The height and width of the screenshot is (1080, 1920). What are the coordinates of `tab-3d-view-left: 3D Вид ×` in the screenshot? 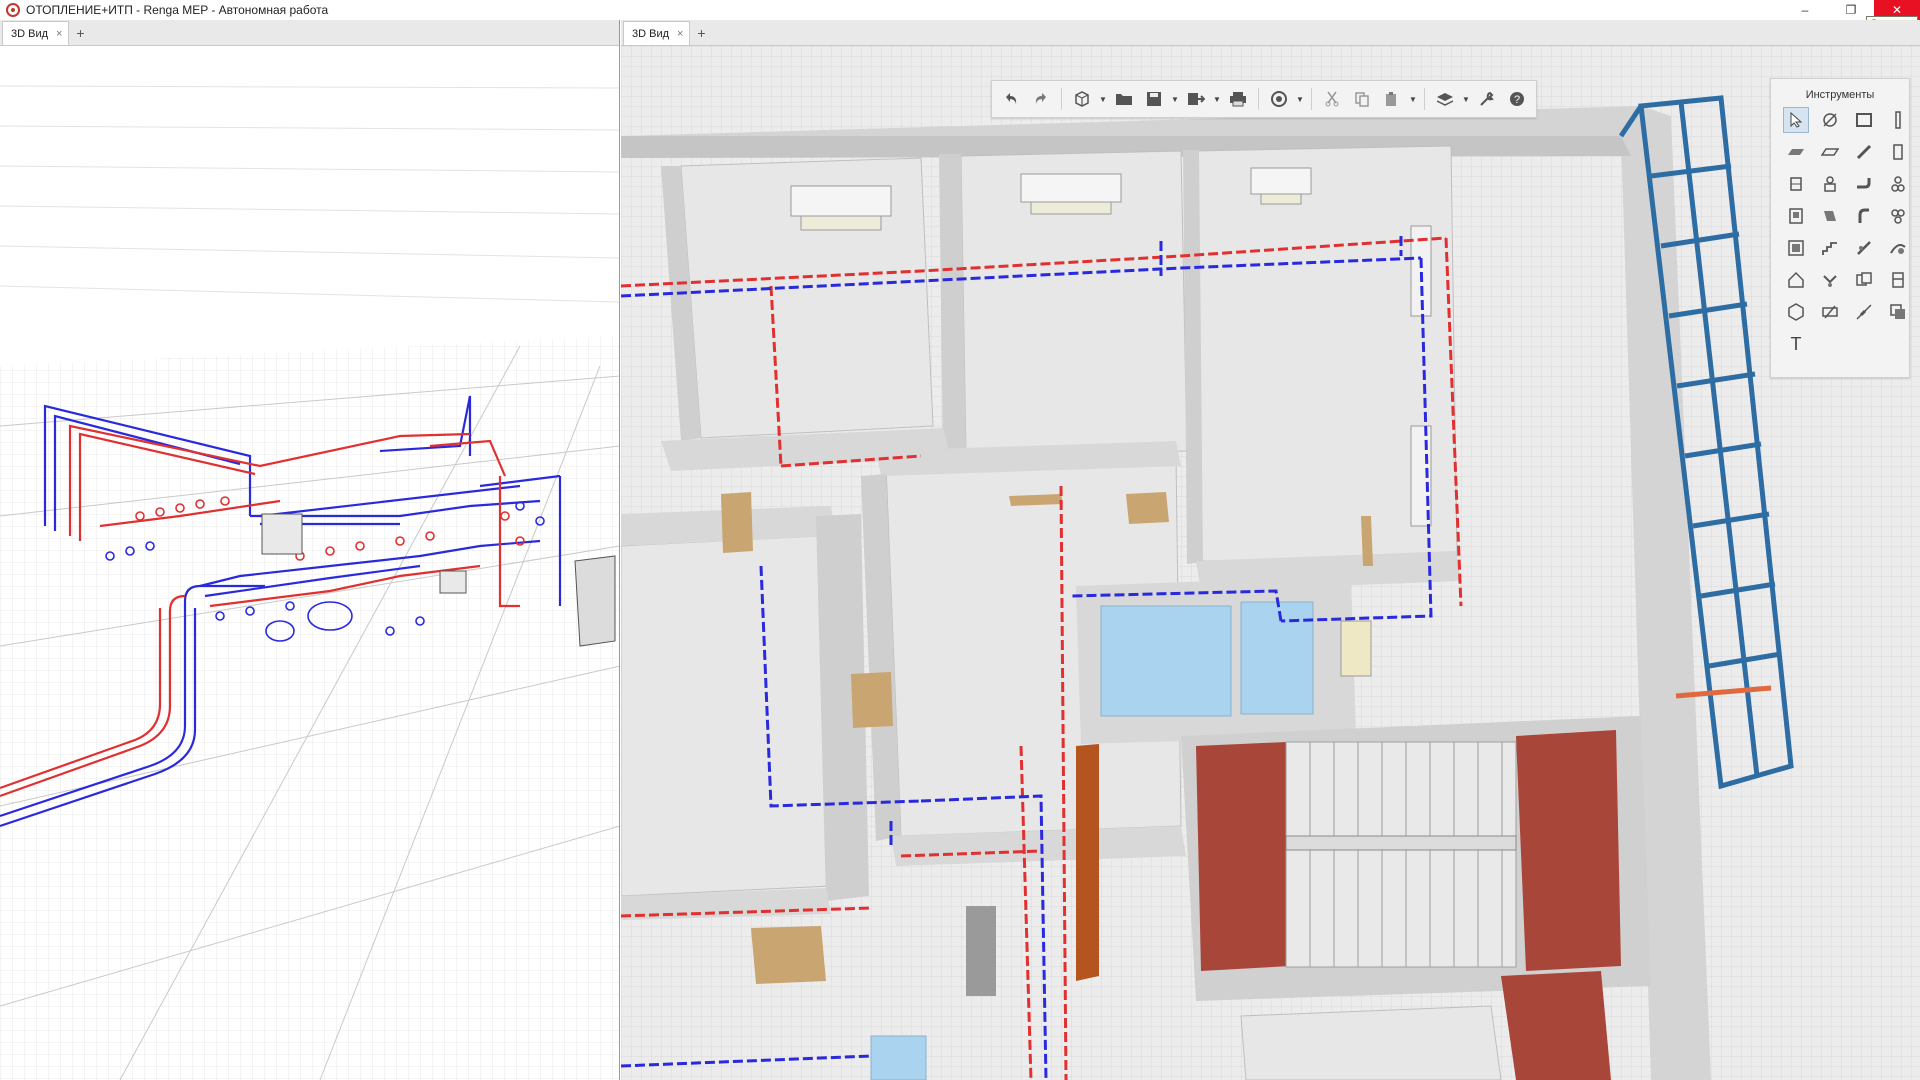 It's located at (36, 33).